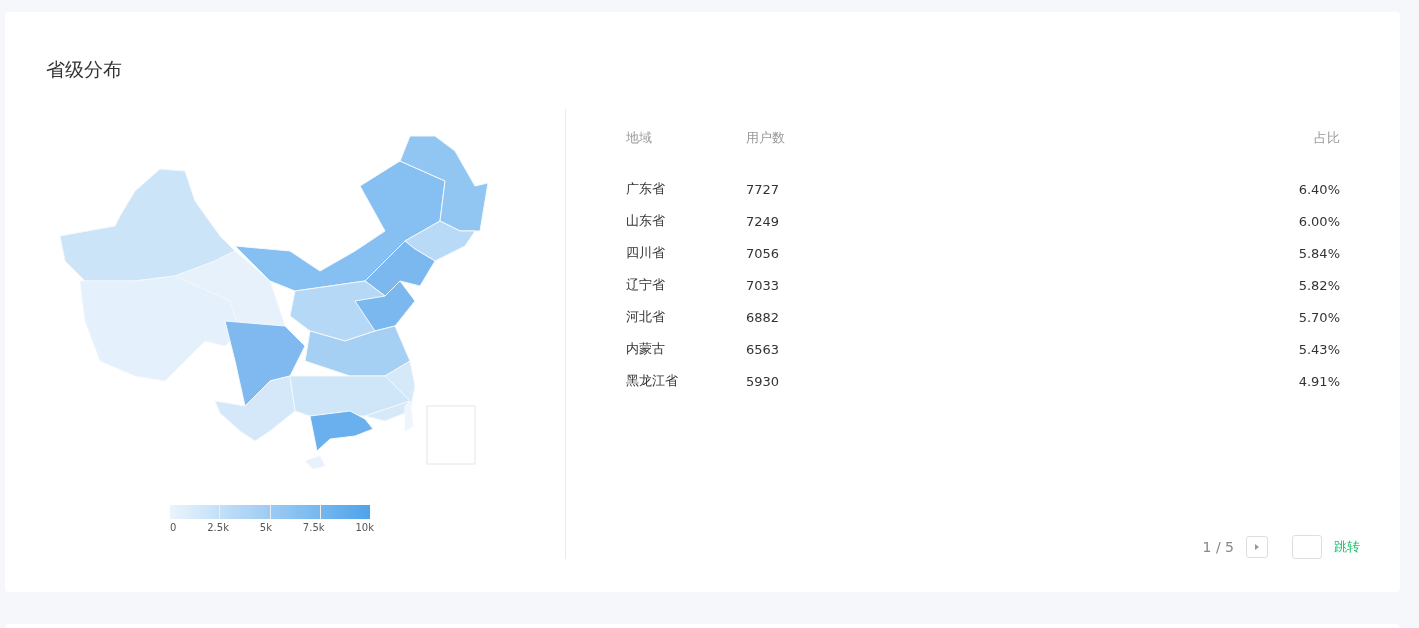 The height and width of the screenshot is (628, 1419). I want to click on page-indicator: 1 / 5, so click(1218, 547).